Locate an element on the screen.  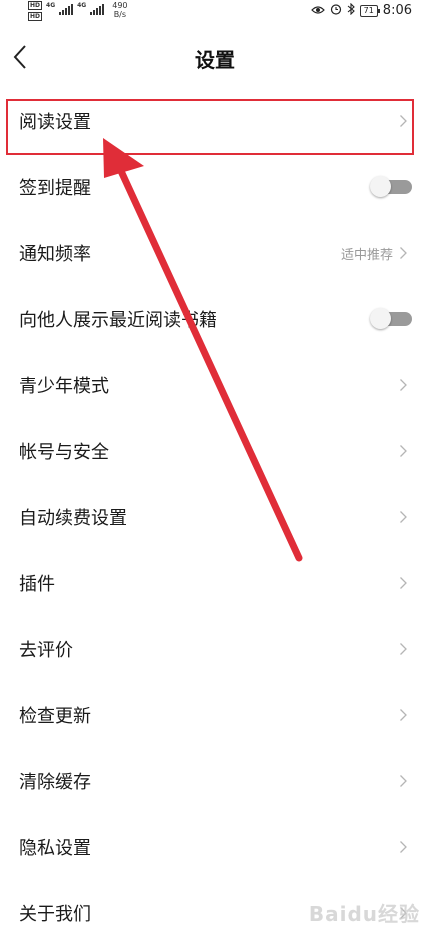
eye-icon is located at coordinates (317, 11).